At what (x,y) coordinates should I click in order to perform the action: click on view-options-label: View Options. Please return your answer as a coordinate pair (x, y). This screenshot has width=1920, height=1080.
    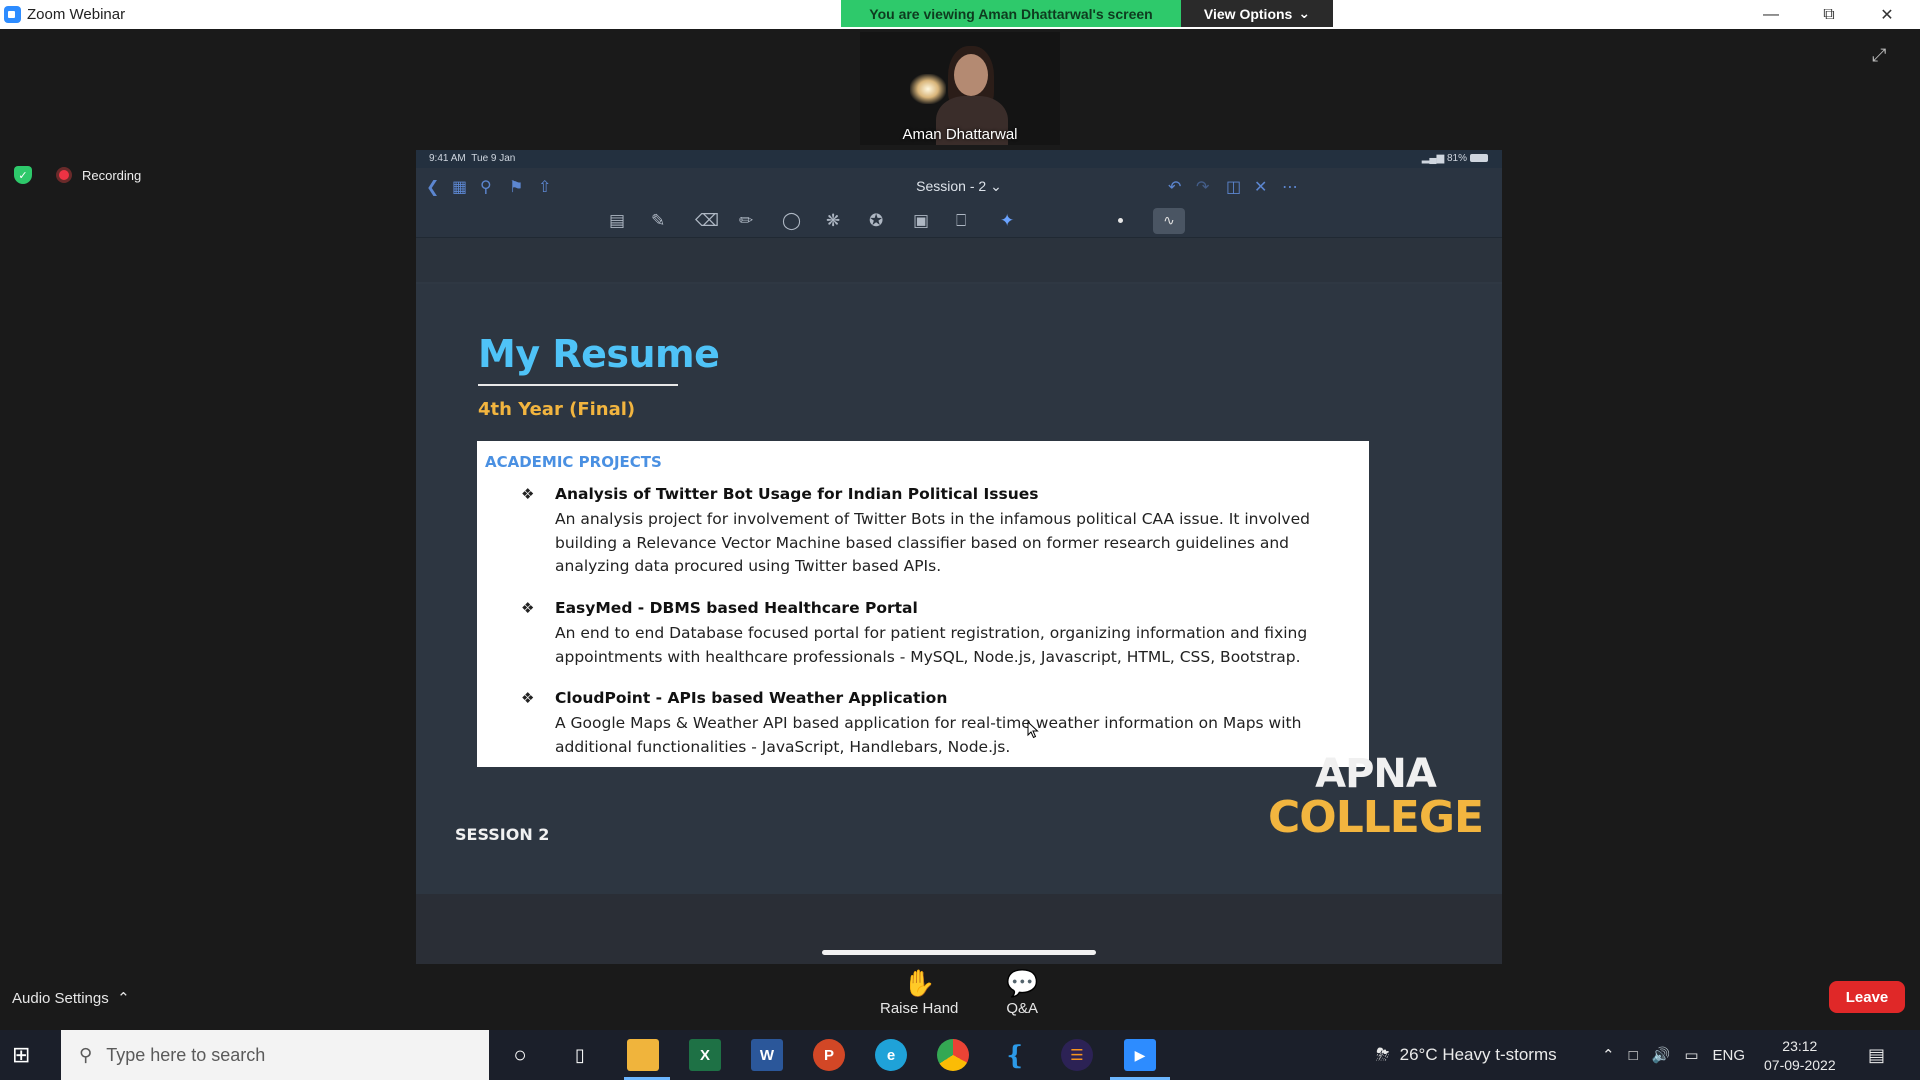
    Looking at the image, I should click on (1248, 13).